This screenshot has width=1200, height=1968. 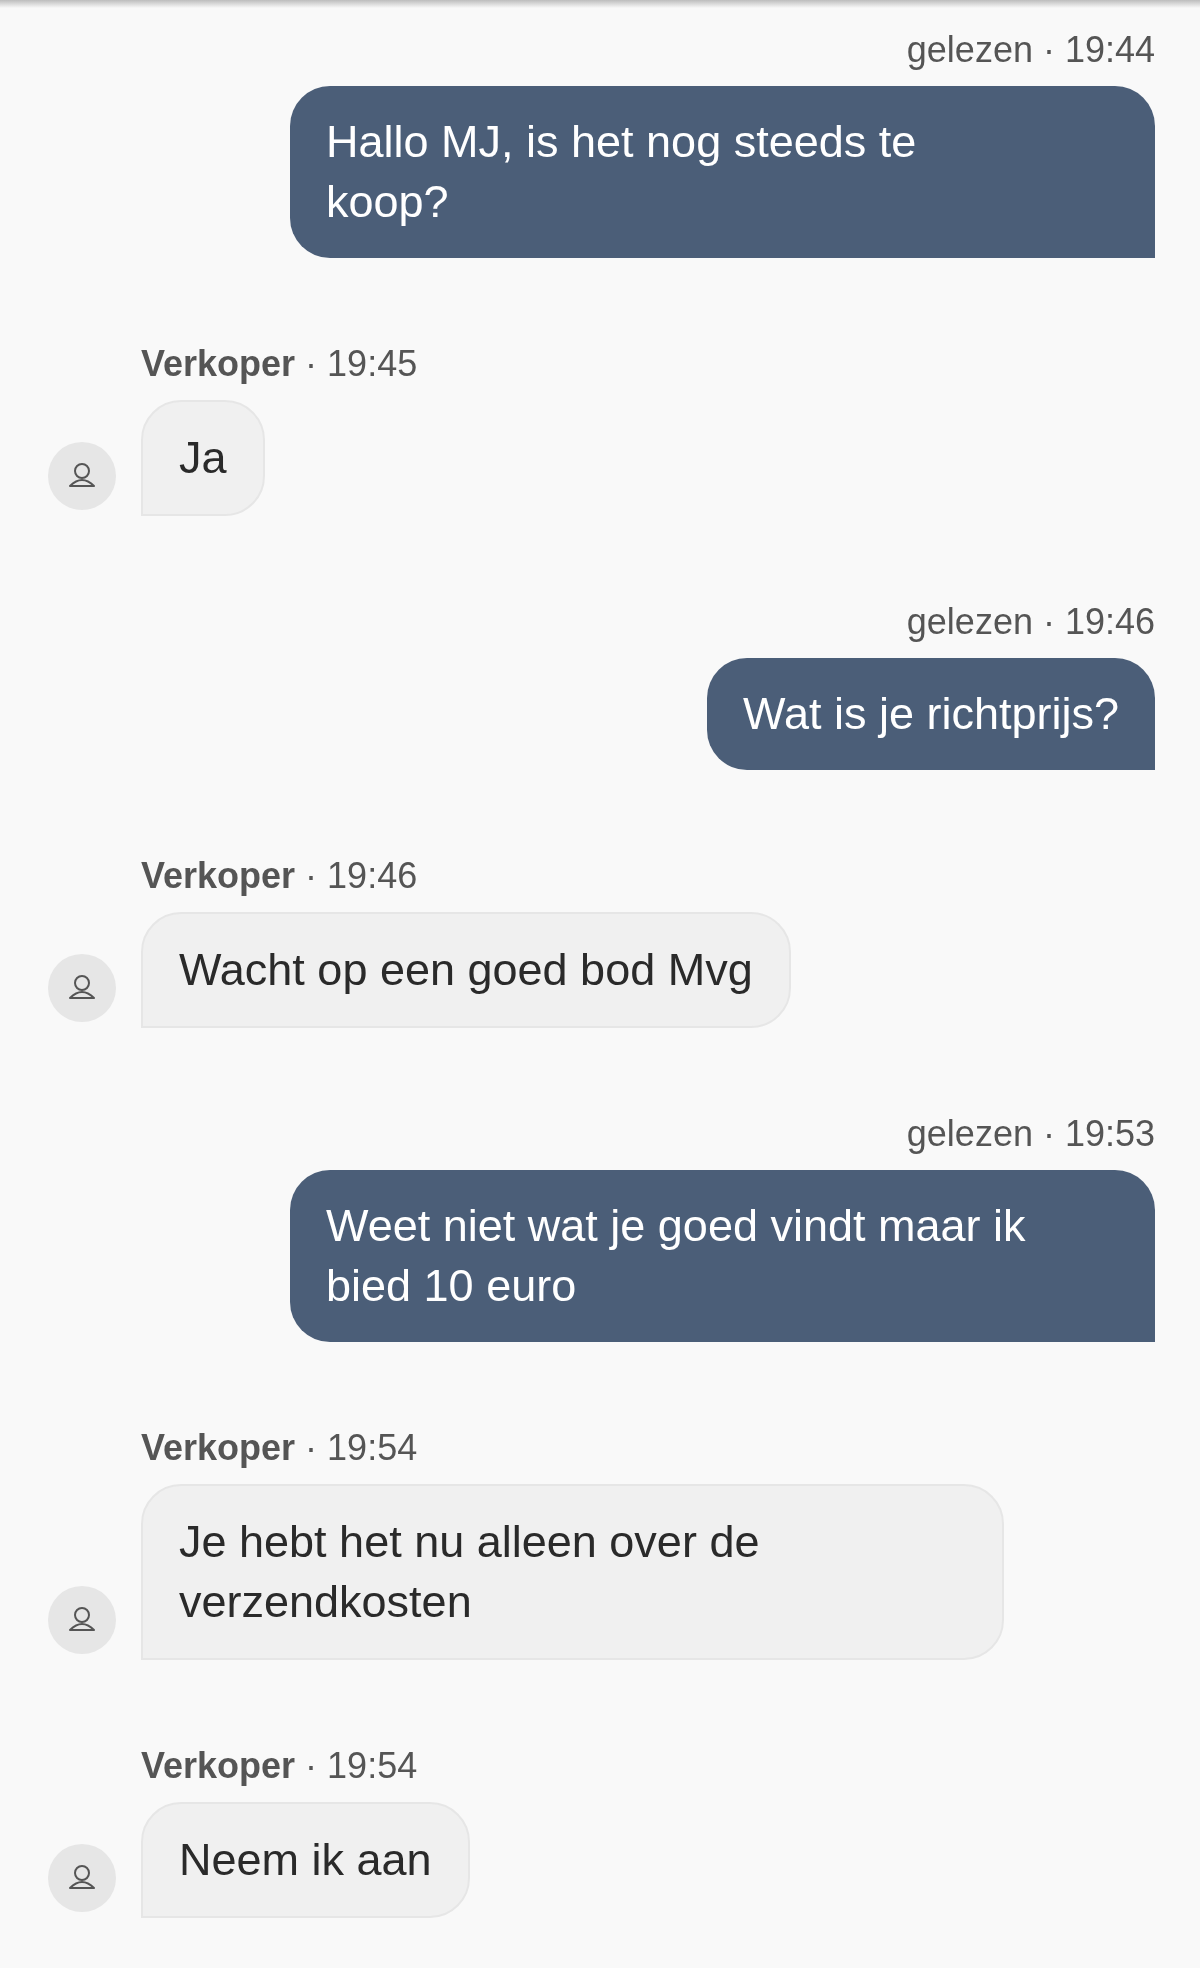 I want to click on sender-meta: Verkoper · 19:45, so click(x=279, y=364).